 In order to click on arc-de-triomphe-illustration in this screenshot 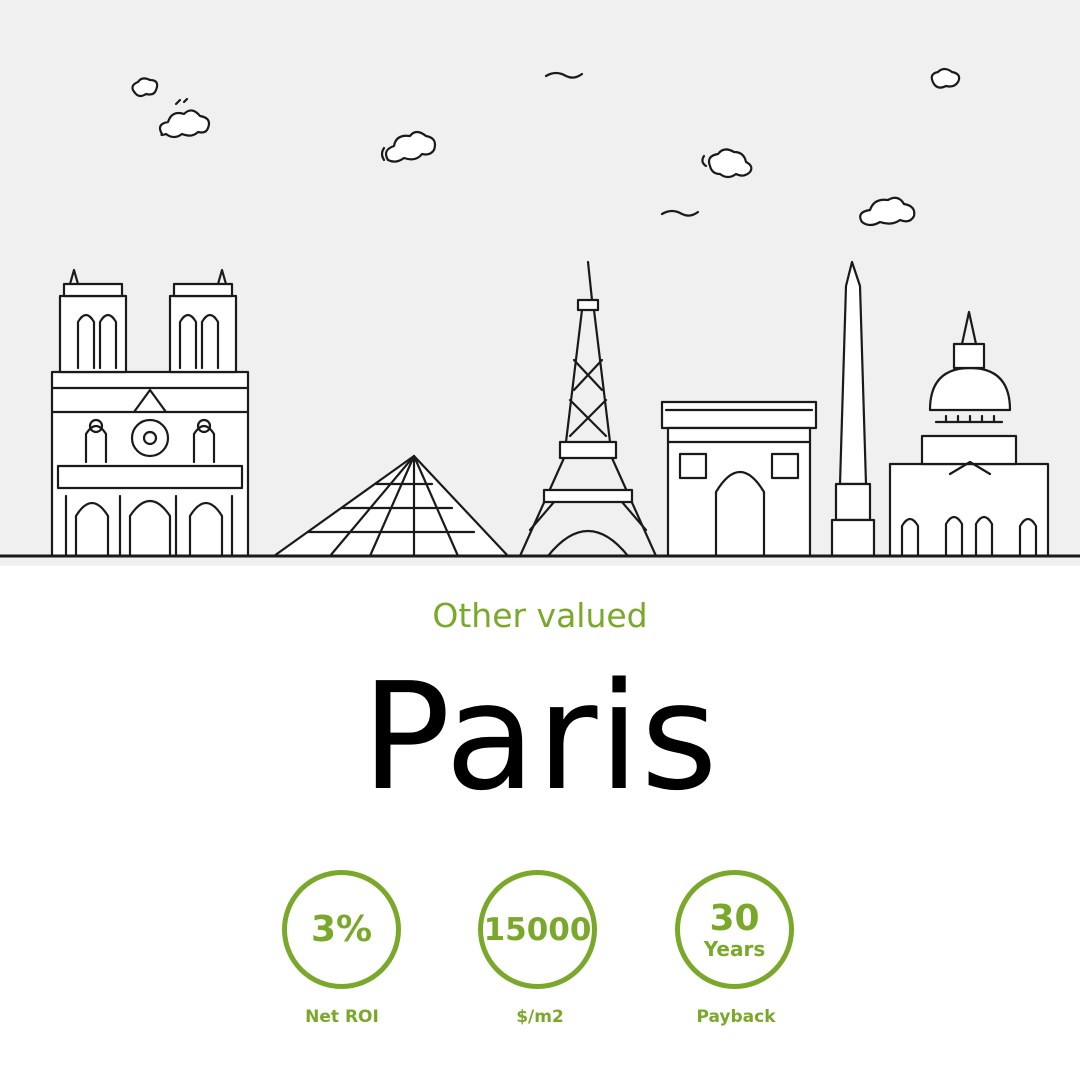, I will do `click(739, 479)`.